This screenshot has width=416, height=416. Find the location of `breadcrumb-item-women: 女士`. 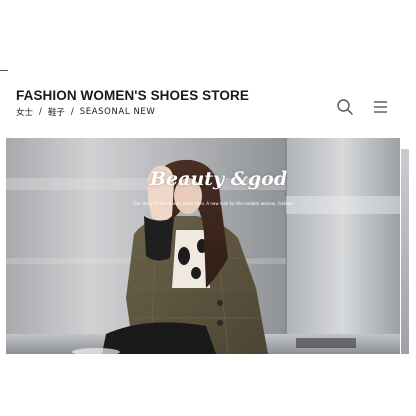

breadcrumb-item-women: 女士 is located at coordinates (24, 112).